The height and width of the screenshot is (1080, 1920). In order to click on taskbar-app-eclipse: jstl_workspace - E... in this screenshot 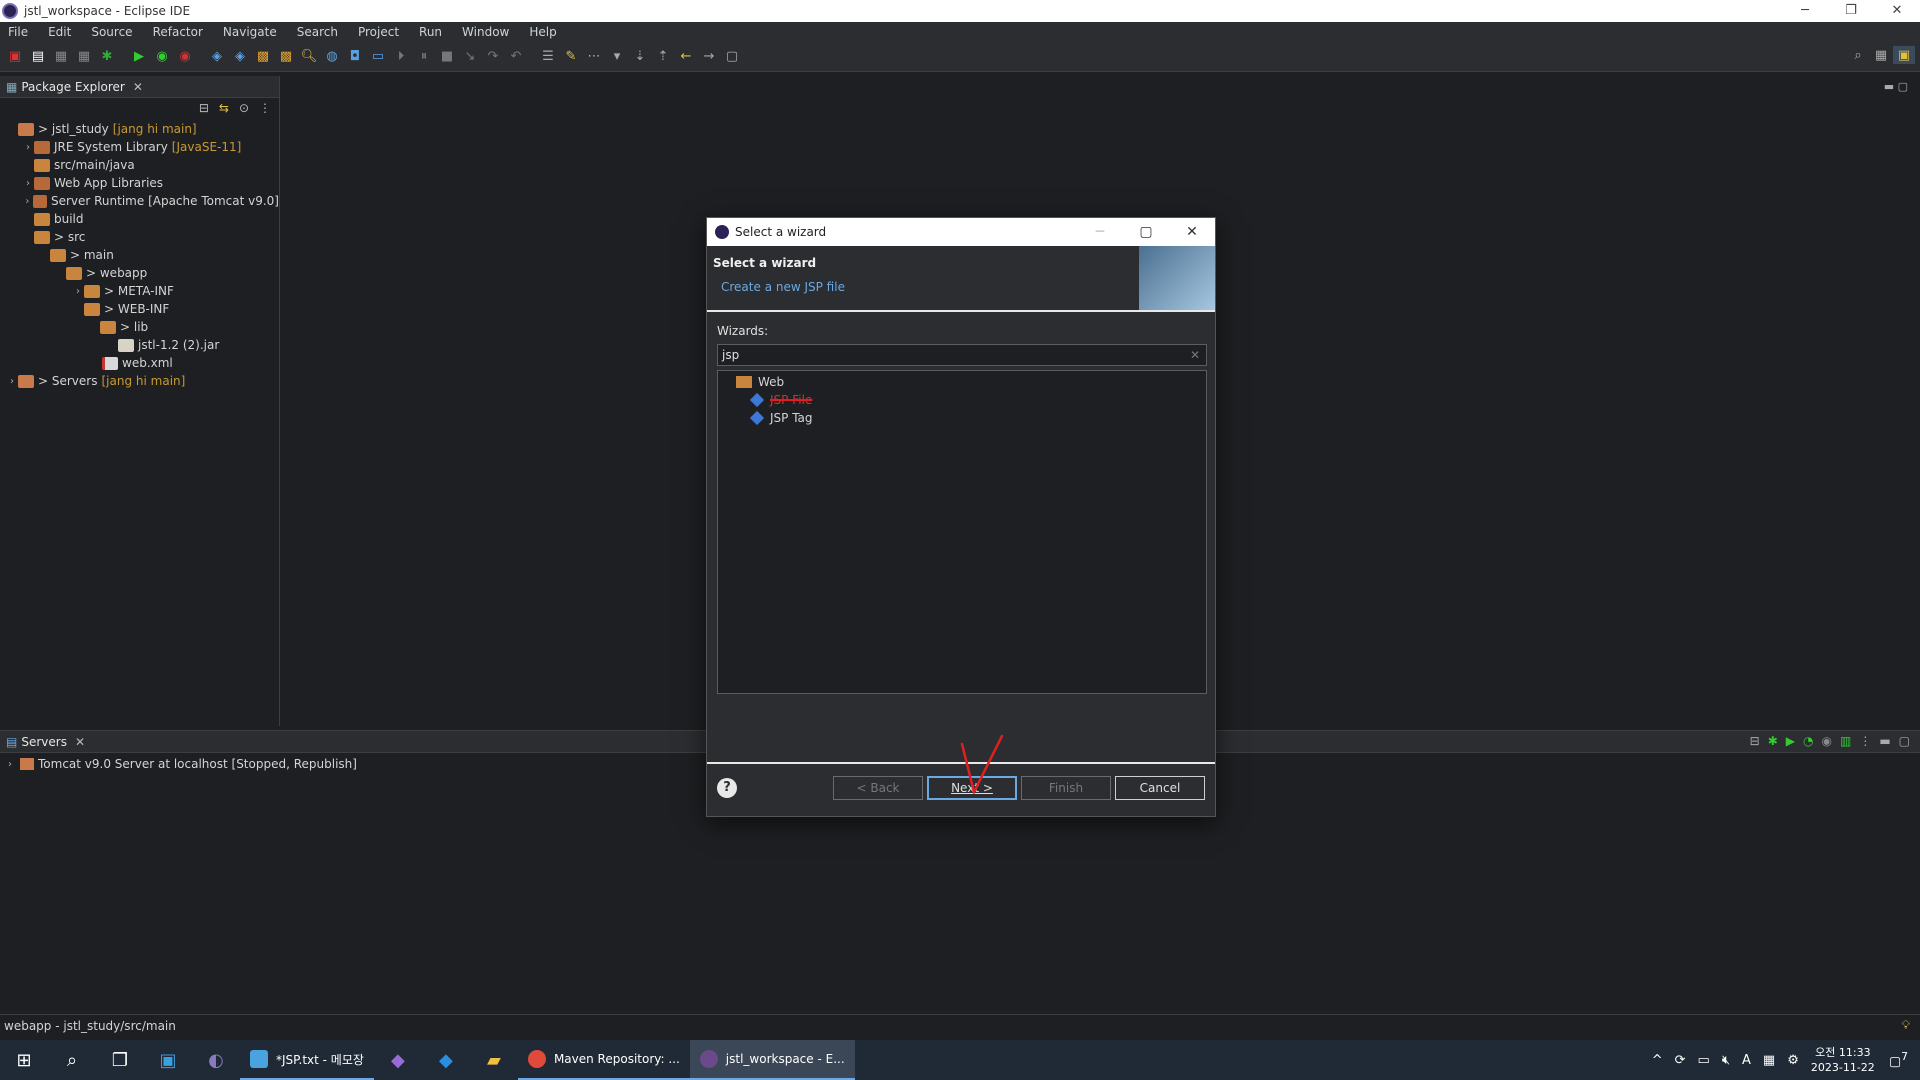, I will do `click(772, 1060)`.